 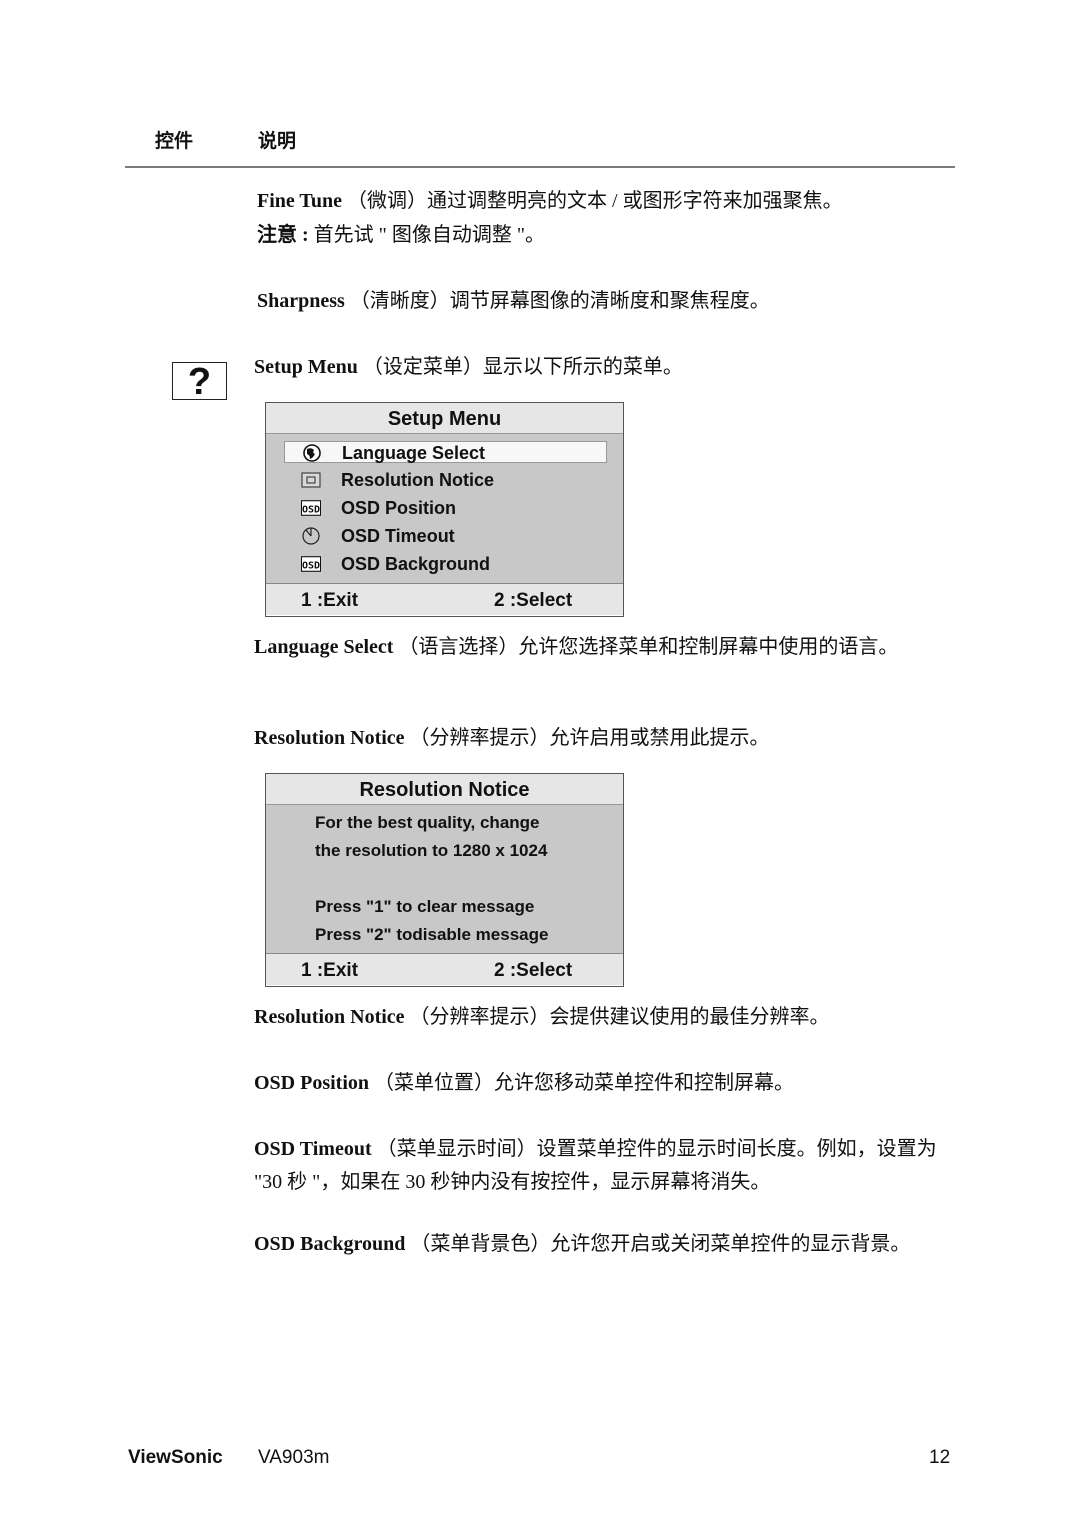 I want to click on term: Language Select, so click(x=324, y=647).